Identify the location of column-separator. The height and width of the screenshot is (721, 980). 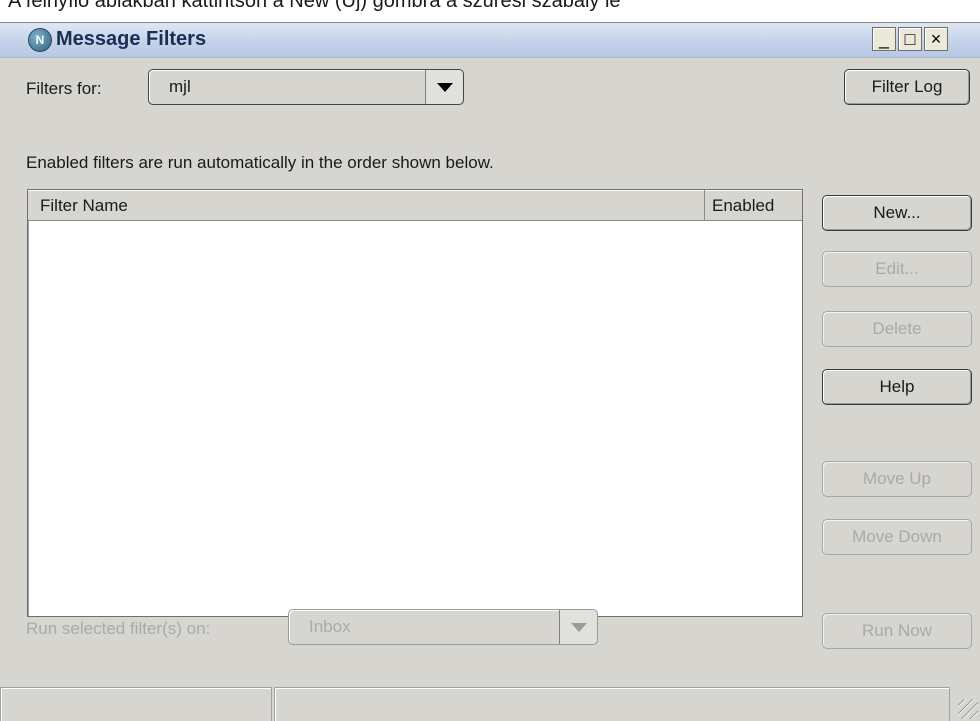
(704, 205).